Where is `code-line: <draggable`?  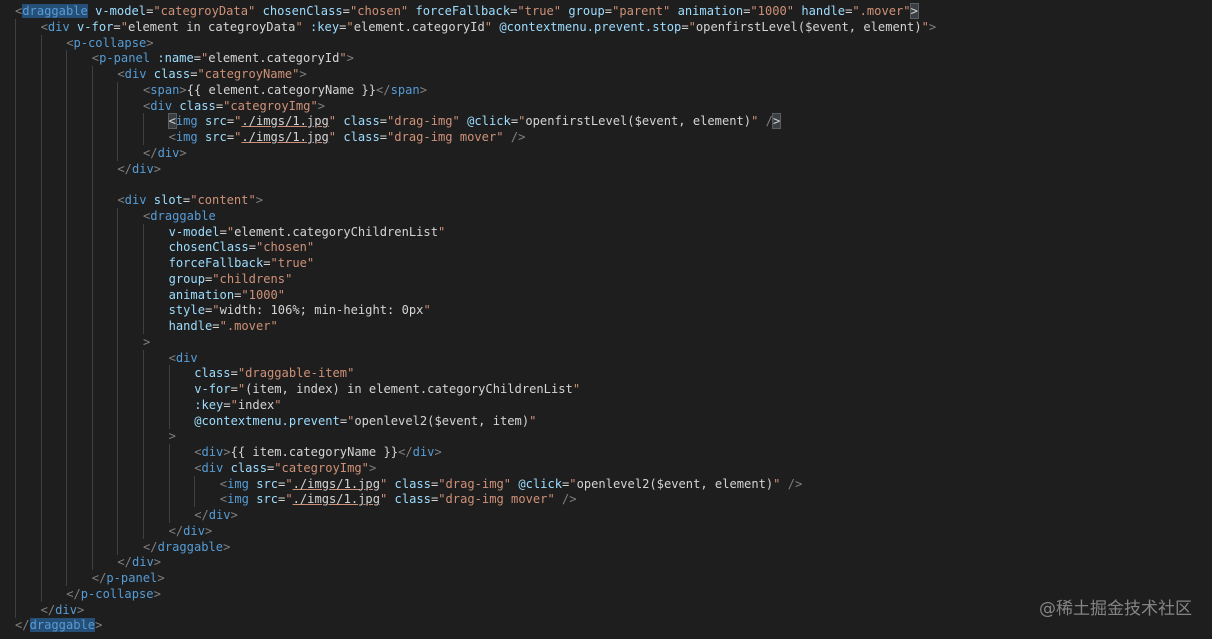
code-line: <draggable is located at coordinates (606, 215).